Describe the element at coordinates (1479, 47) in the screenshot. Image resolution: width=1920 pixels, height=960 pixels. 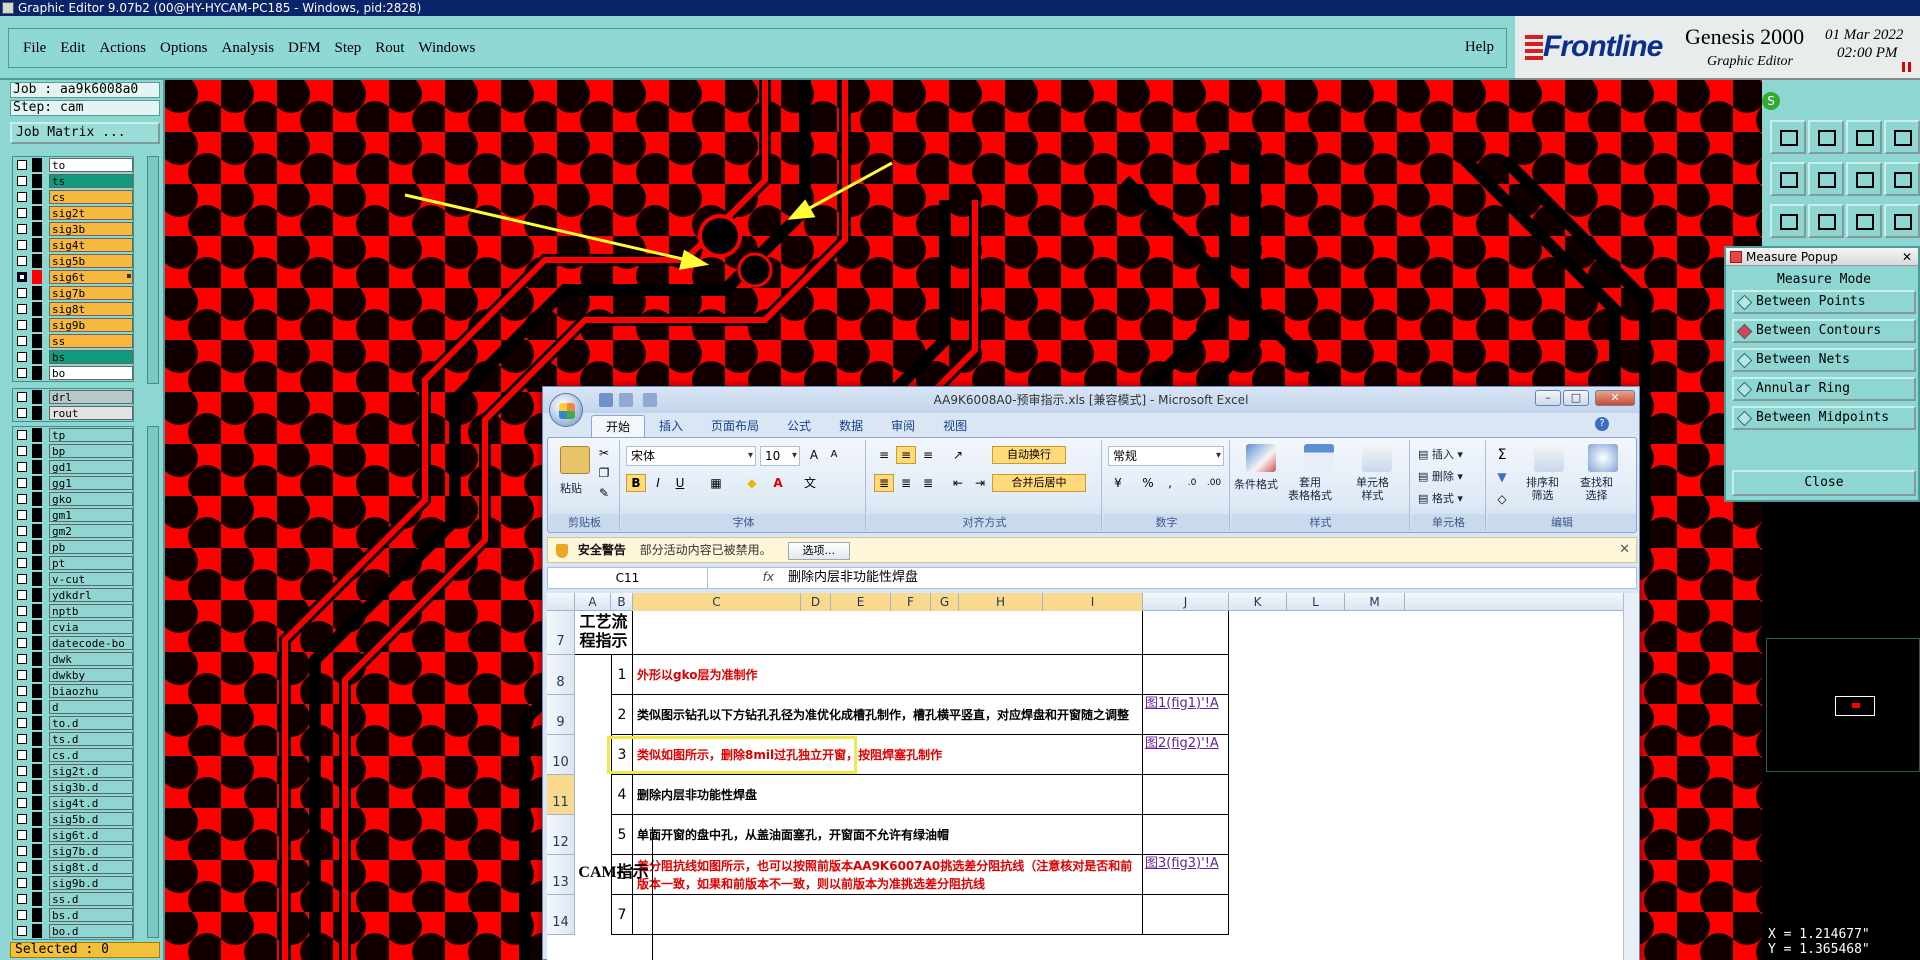
I see `menu-help: Help` at that location.